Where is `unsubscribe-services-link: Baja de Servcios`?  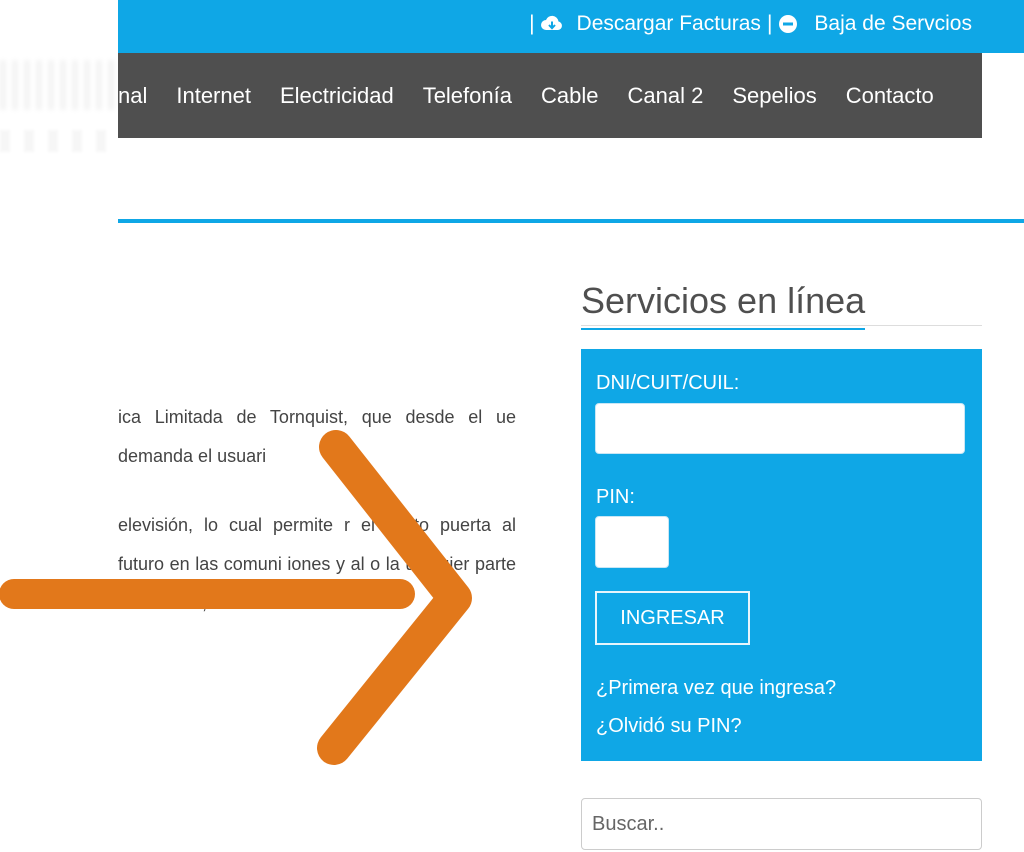
unsubscribe-services-link: Baja de Servcios is located at coordinates (893, 24).